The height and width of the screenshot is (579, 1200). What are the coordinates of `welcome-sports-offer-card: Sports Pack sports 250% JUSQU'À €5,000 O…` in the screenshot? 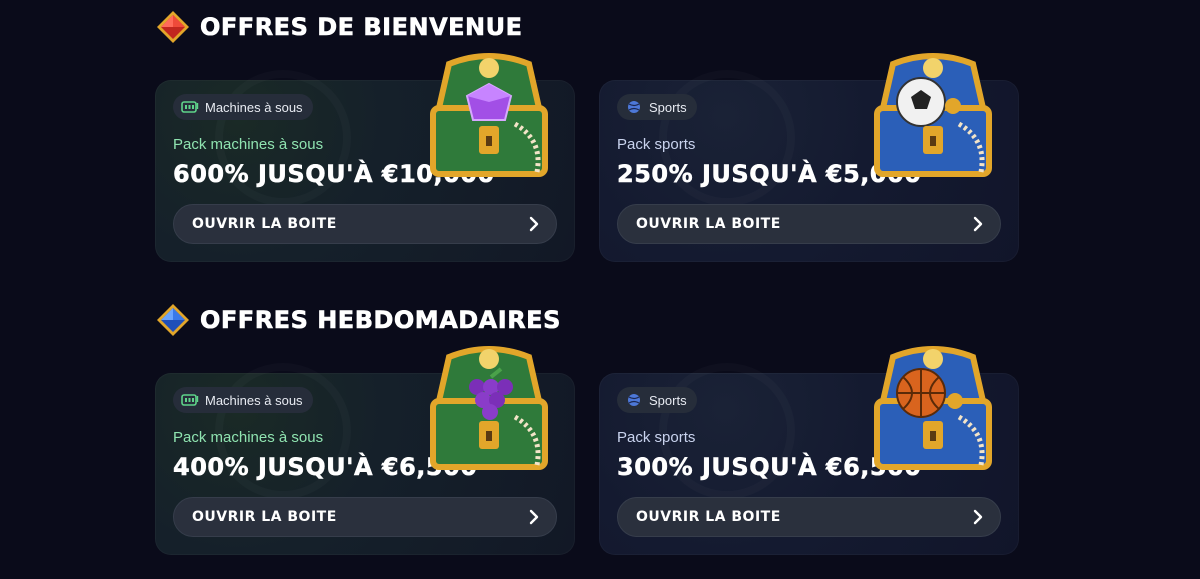 It's located at (809, 157).